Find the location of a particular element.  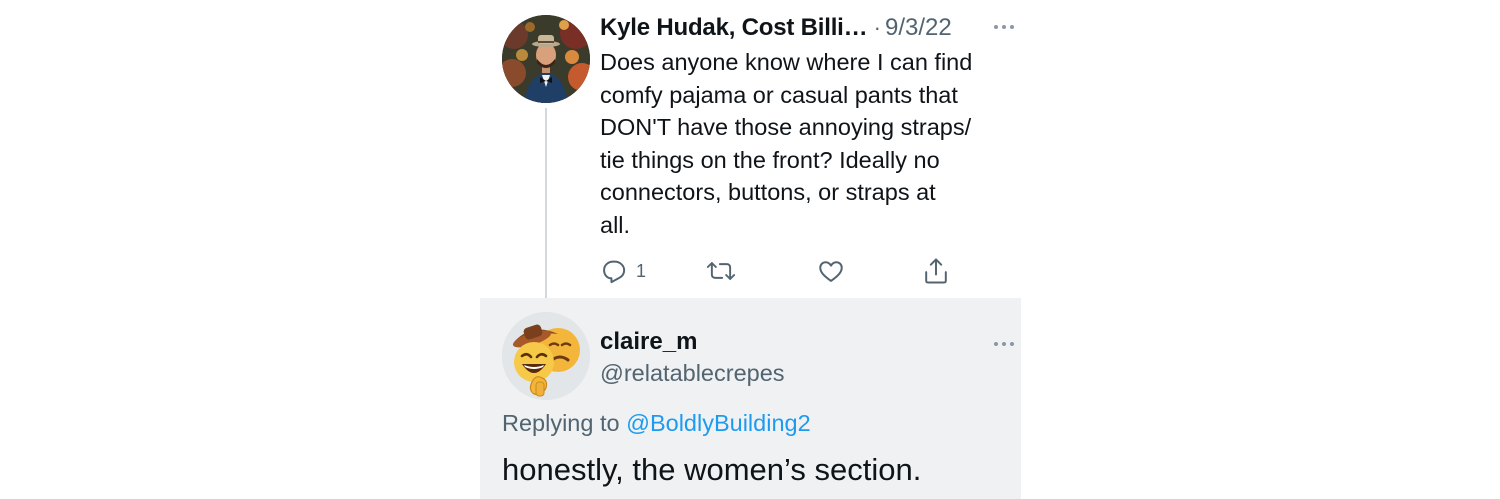

thread-connector-line is located at coordinates (546, 204).